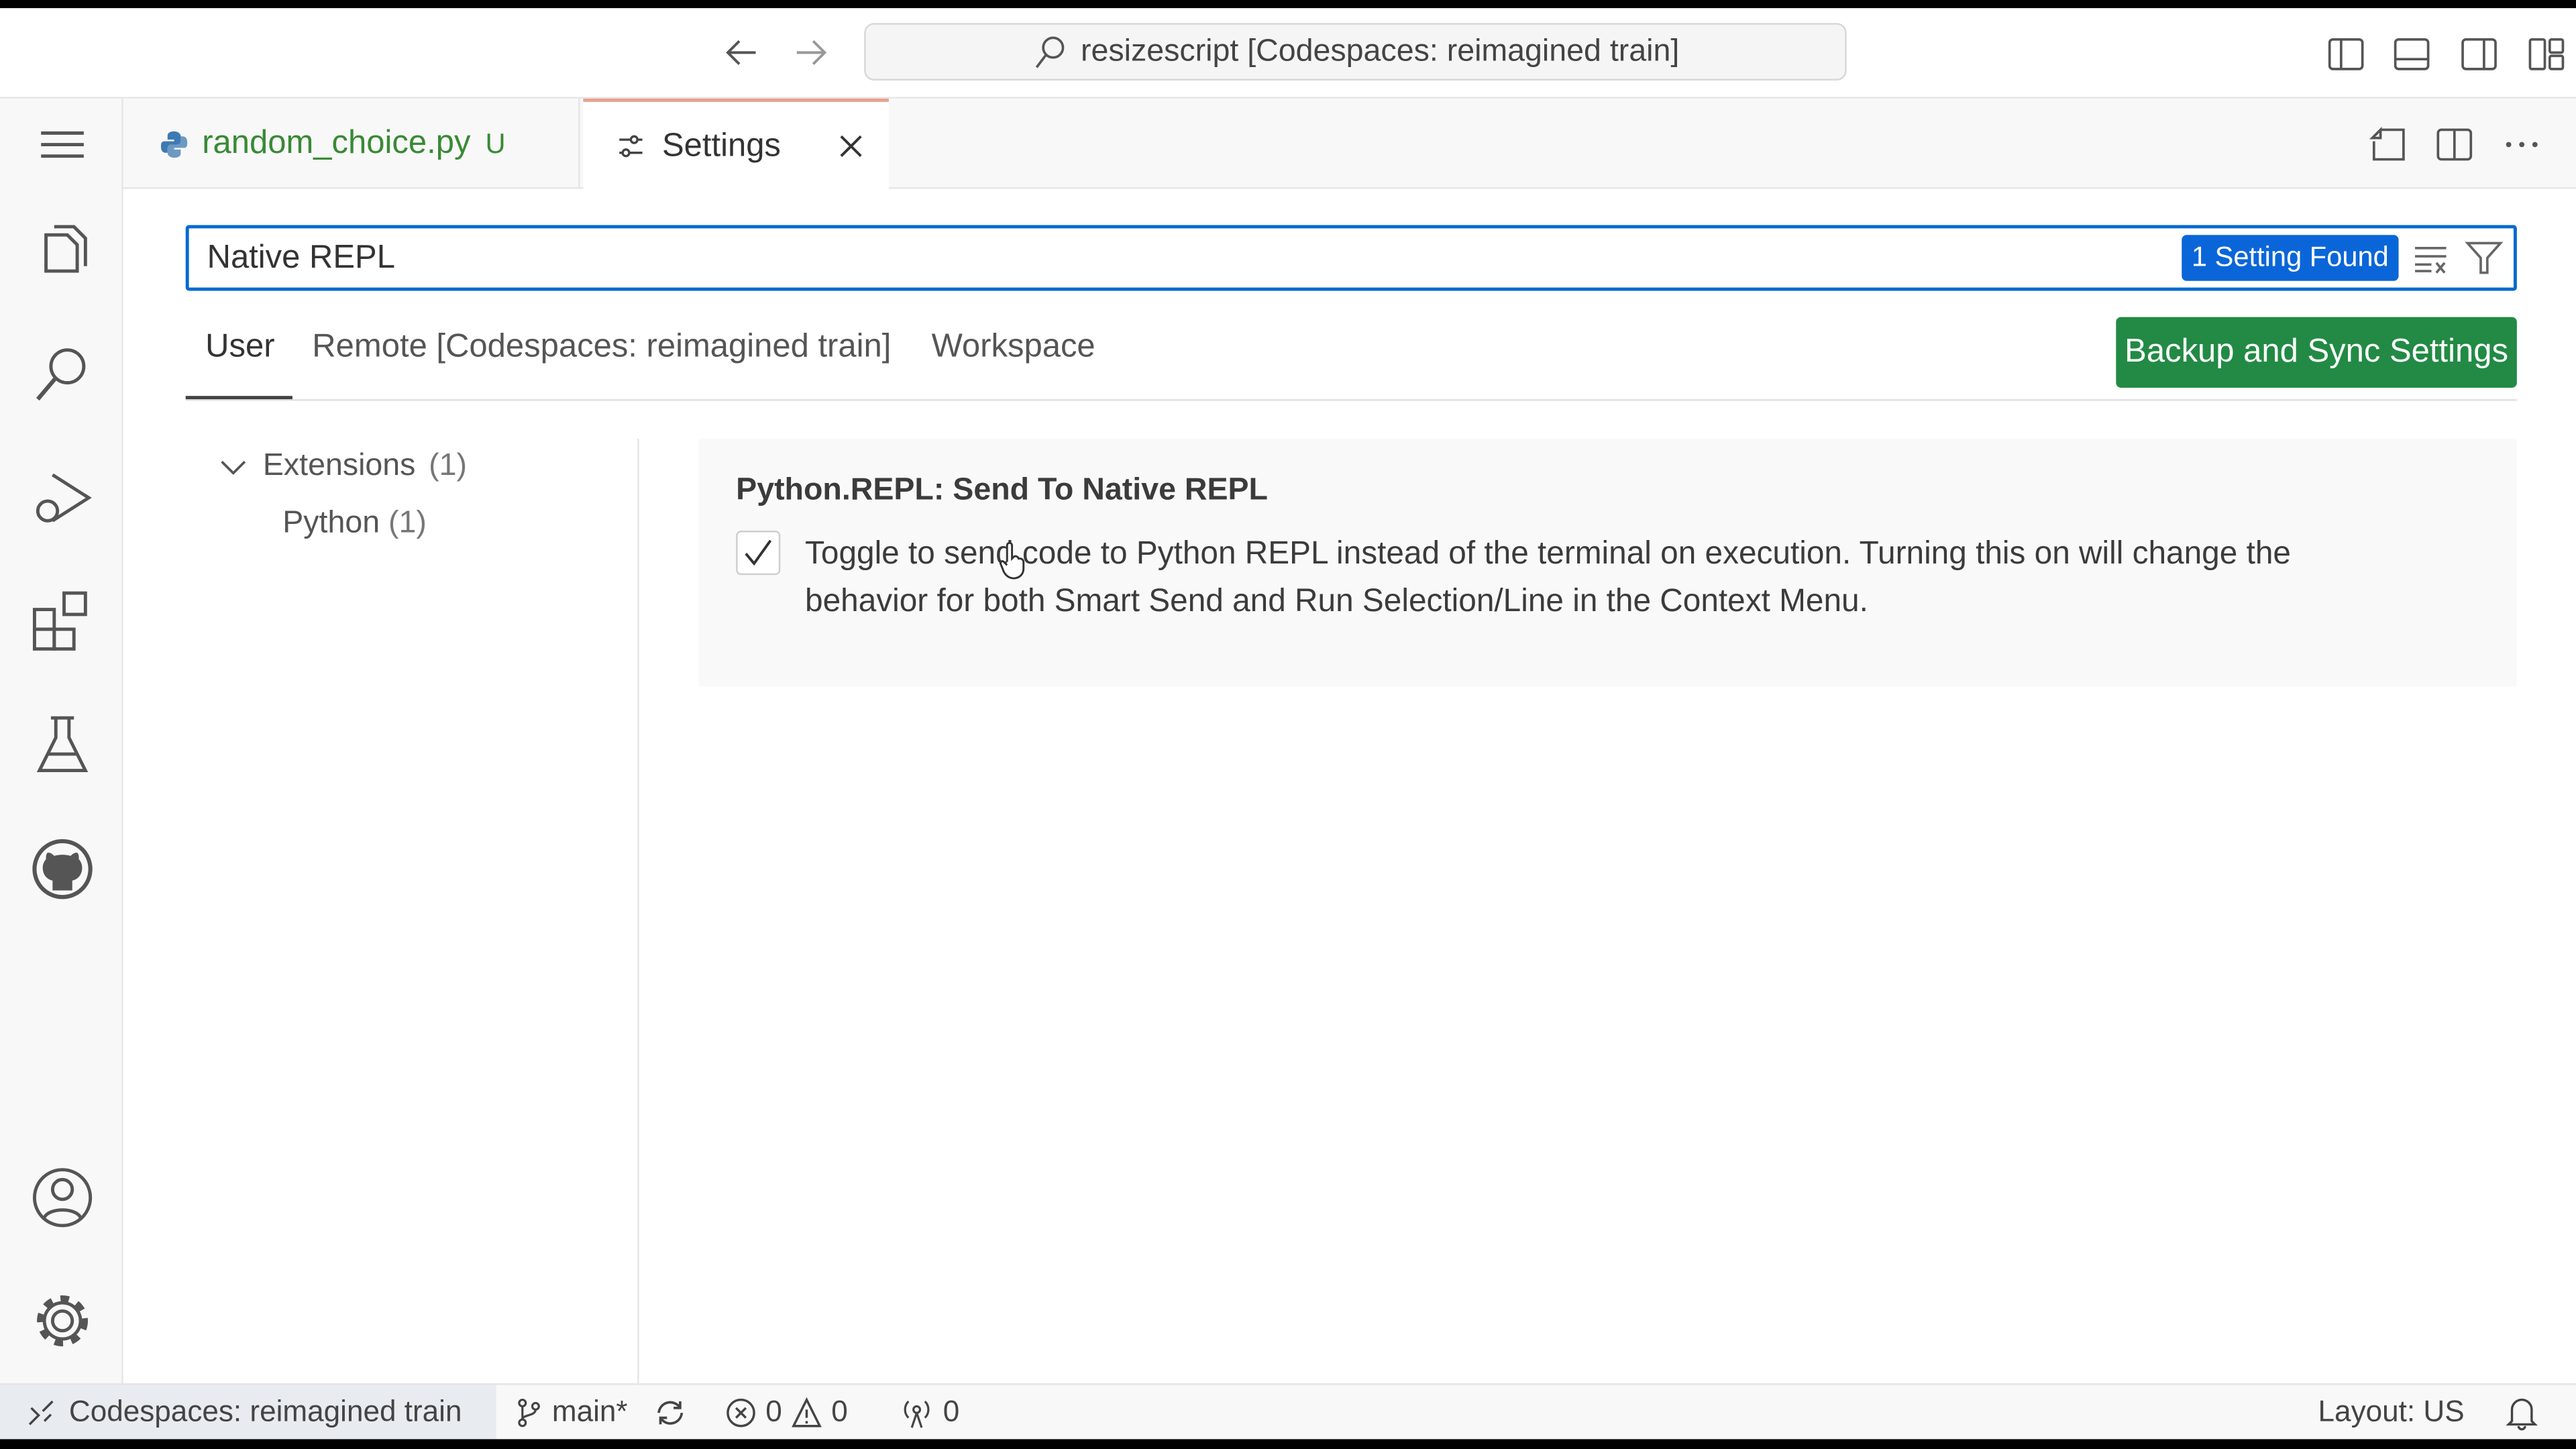  I want to click on ports-count: 0, so click(951, 1411).